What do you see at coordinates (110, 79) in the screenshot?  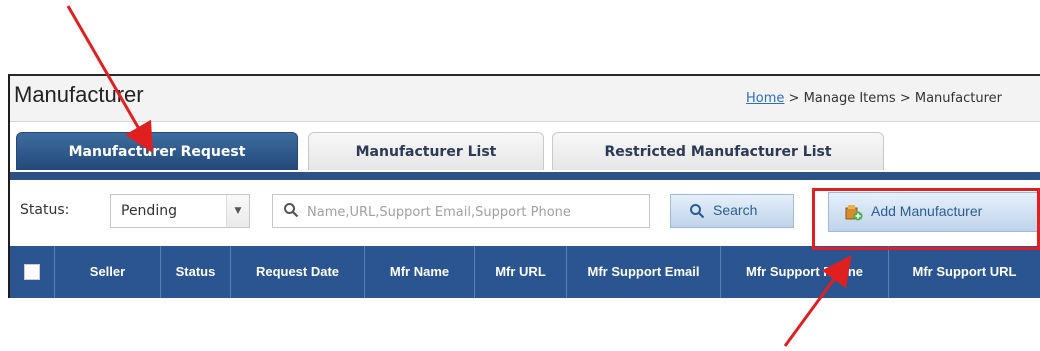 I see `arrow-to-tab` at bounding box center [110, 79].